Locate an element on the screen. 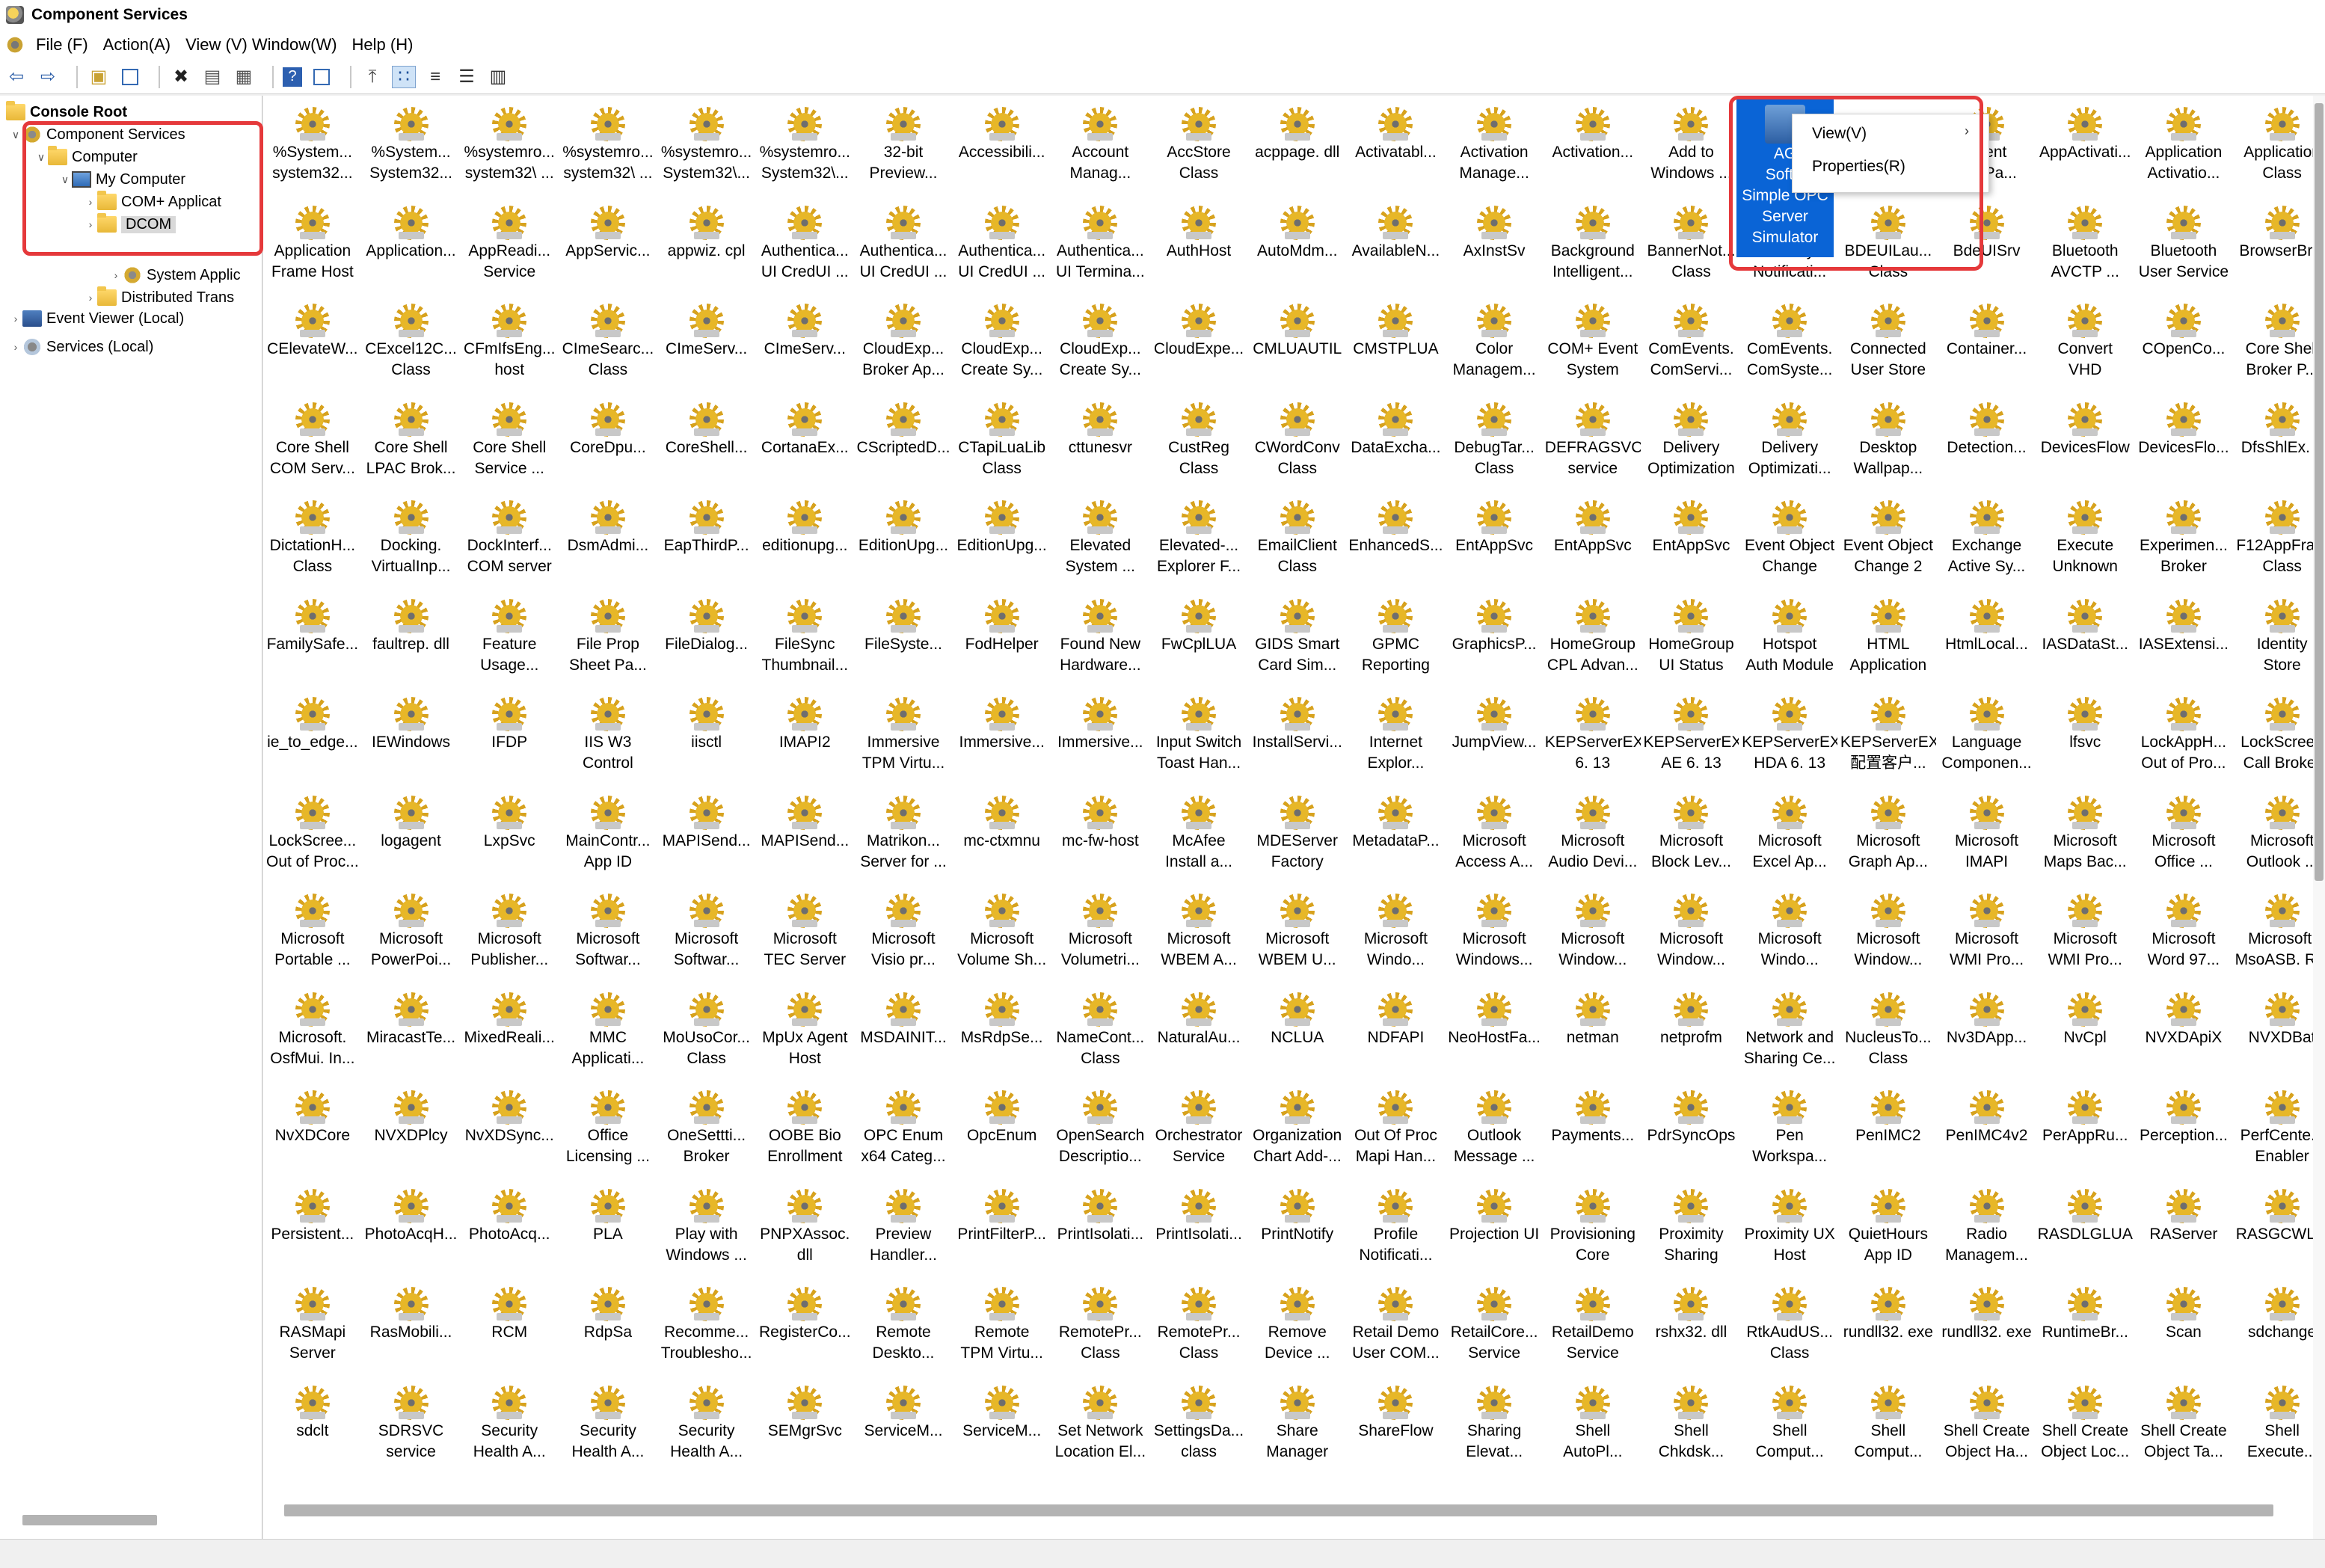 This screenshot has height=1568, width=2325. dcom-item: PerfCente... Enabler is located at coordinates (2279, 1128).